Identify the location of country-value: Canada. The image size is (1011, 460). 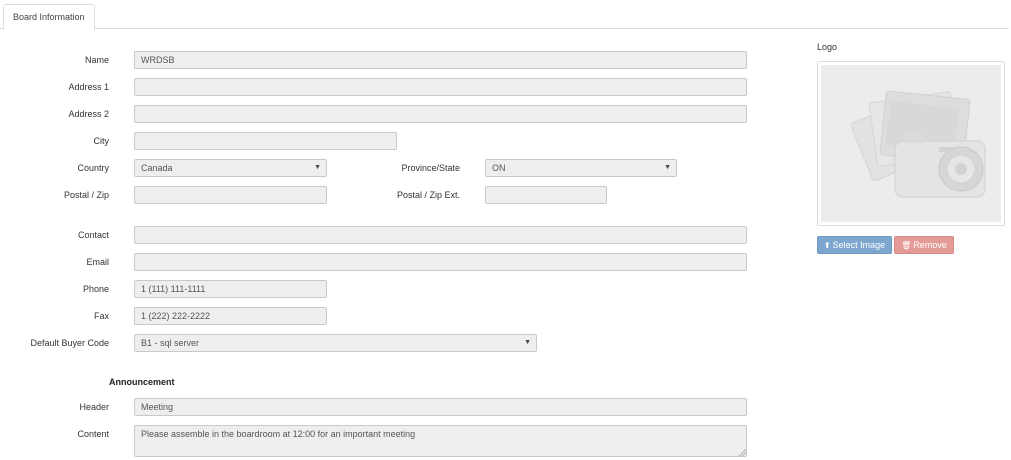
(157, 168).